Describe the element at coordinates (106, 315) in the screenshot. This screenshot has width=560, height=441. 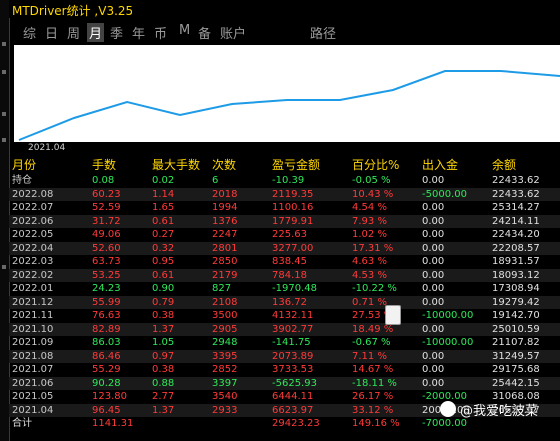
I see `cell-lots: 76.63` at that location.